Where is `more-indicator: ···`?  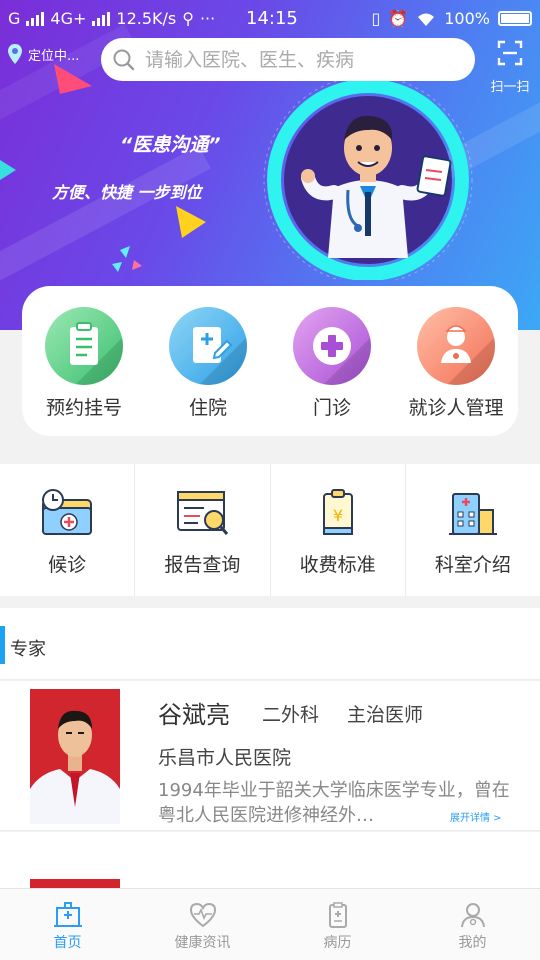
more-indicator: ··· is located at coordinates (207, 18).